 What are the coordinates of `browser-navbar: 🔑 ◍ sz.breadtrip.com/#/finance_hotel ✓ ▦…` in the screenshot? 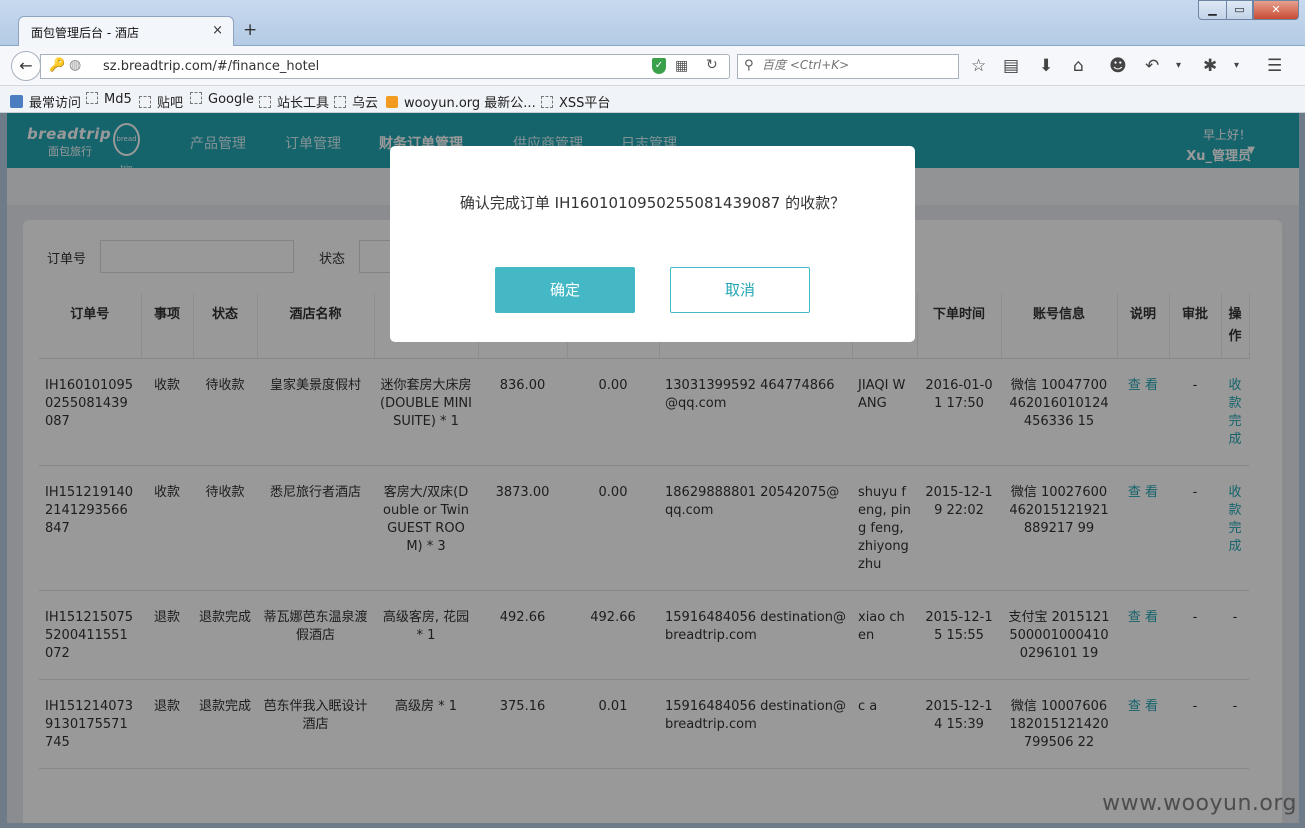 It's located at (652, 66).